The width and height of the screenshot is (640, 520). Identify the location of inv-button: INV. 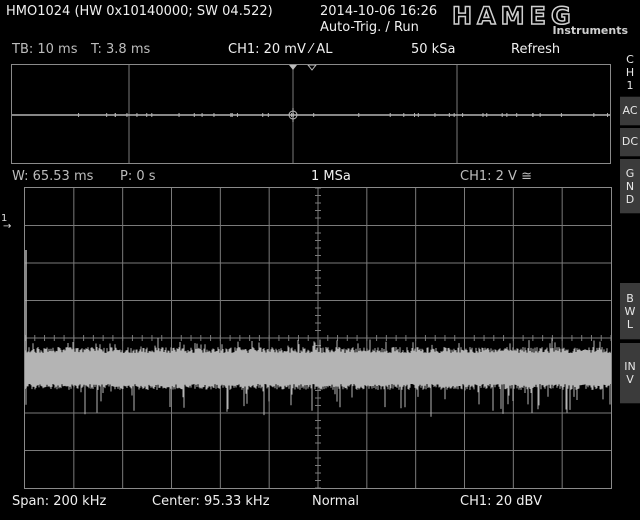
(630, 373).